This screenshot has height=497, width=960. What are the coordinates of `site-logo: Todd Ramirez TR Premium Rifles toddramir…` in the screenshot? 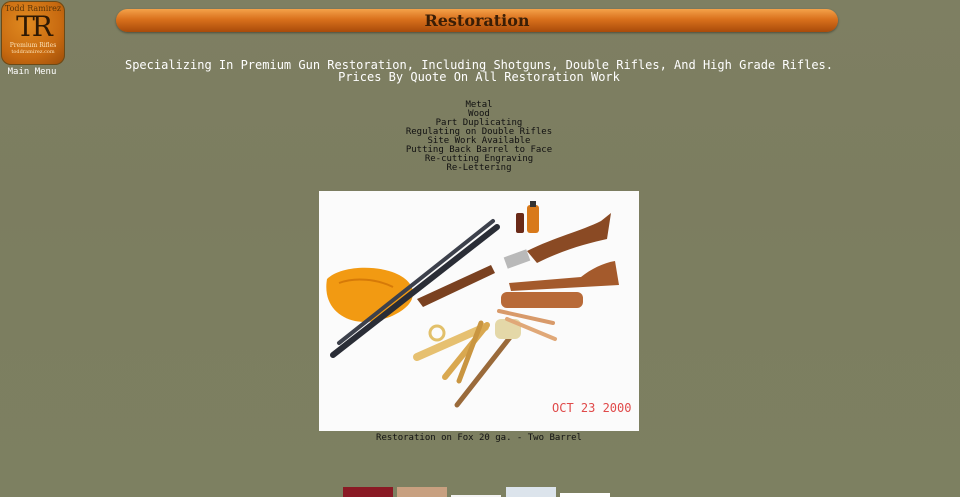 It's located at (33, 33).